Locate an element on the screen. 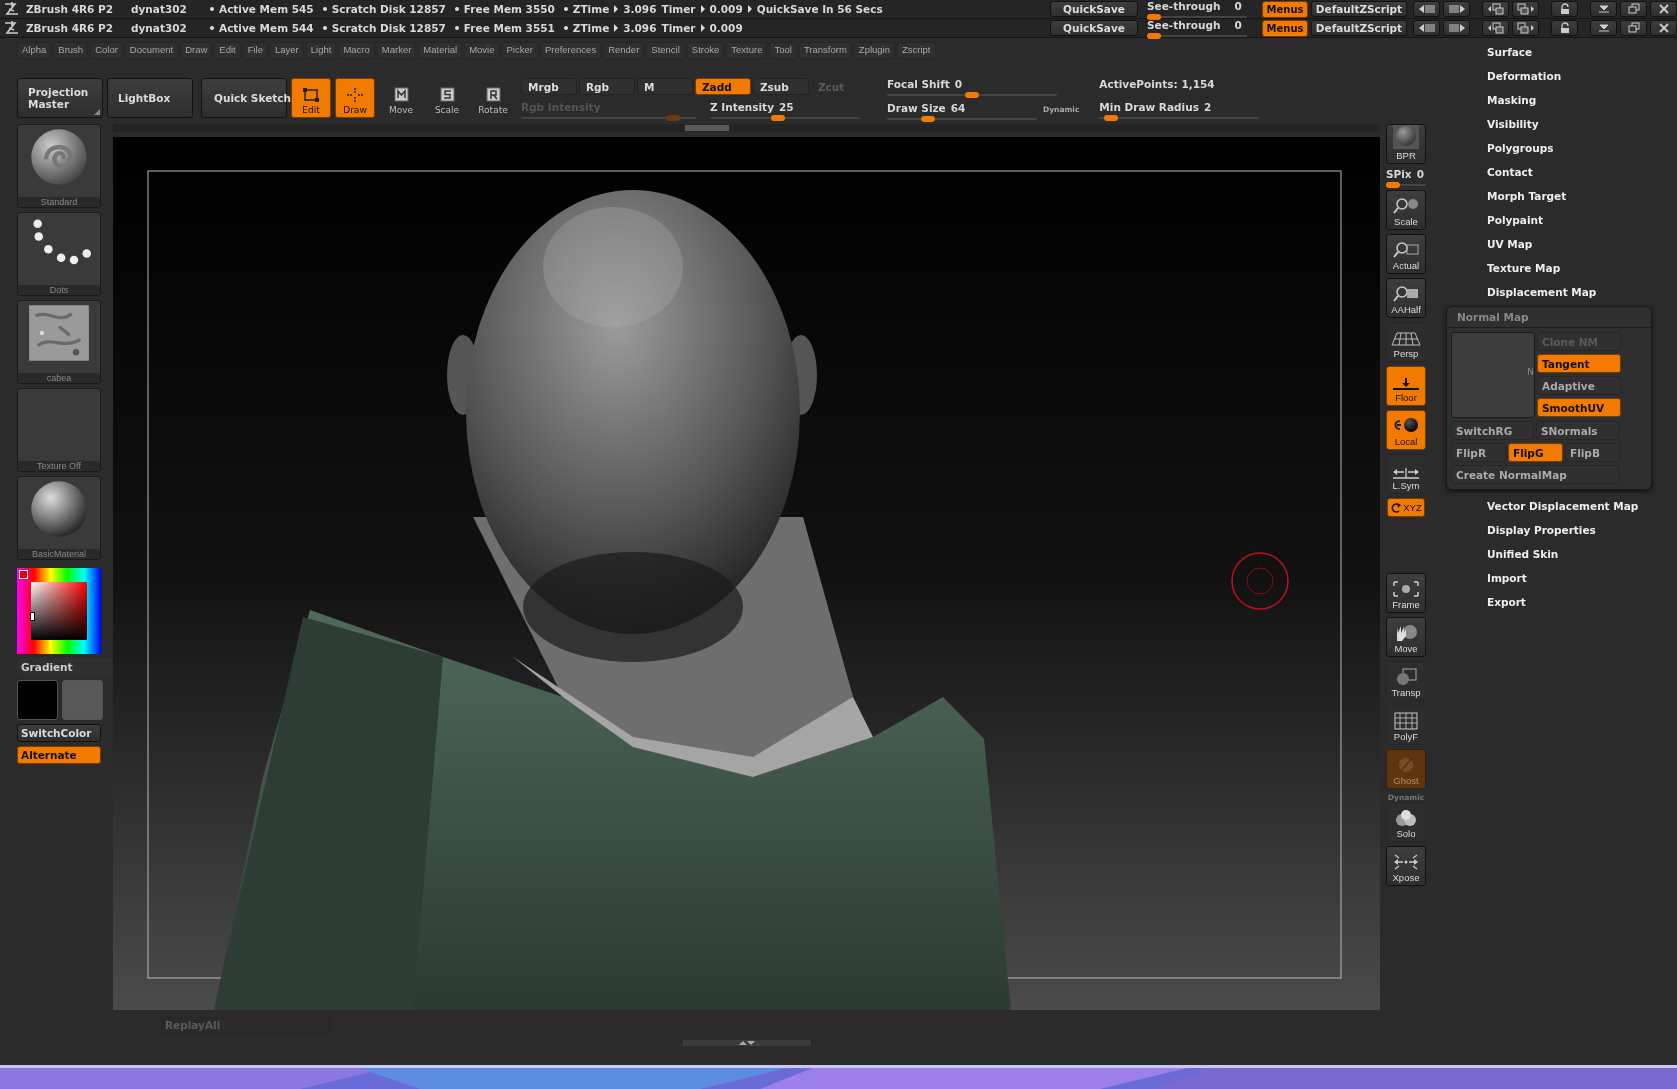 The width and height of the screenshot is (1677, 1089). menu-item: Macro is located at coordinates (356, 50).